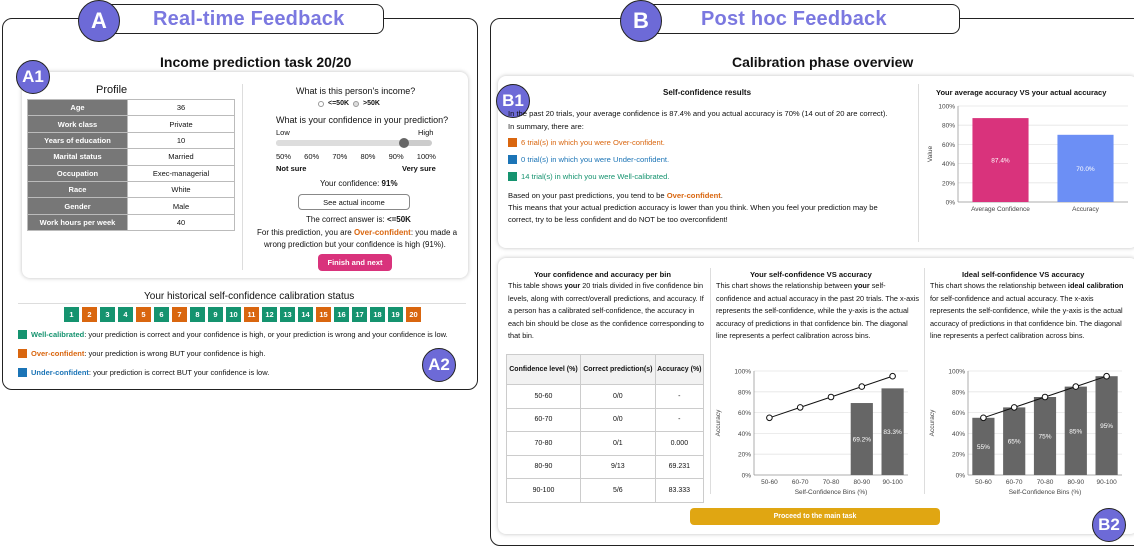 The width and height of the screenshot is (1134, 548). What do you see at coordinates (862, 440) in the screenshot?
I see `bar-value-label: 69.2%` at bounding box center [862, 440].